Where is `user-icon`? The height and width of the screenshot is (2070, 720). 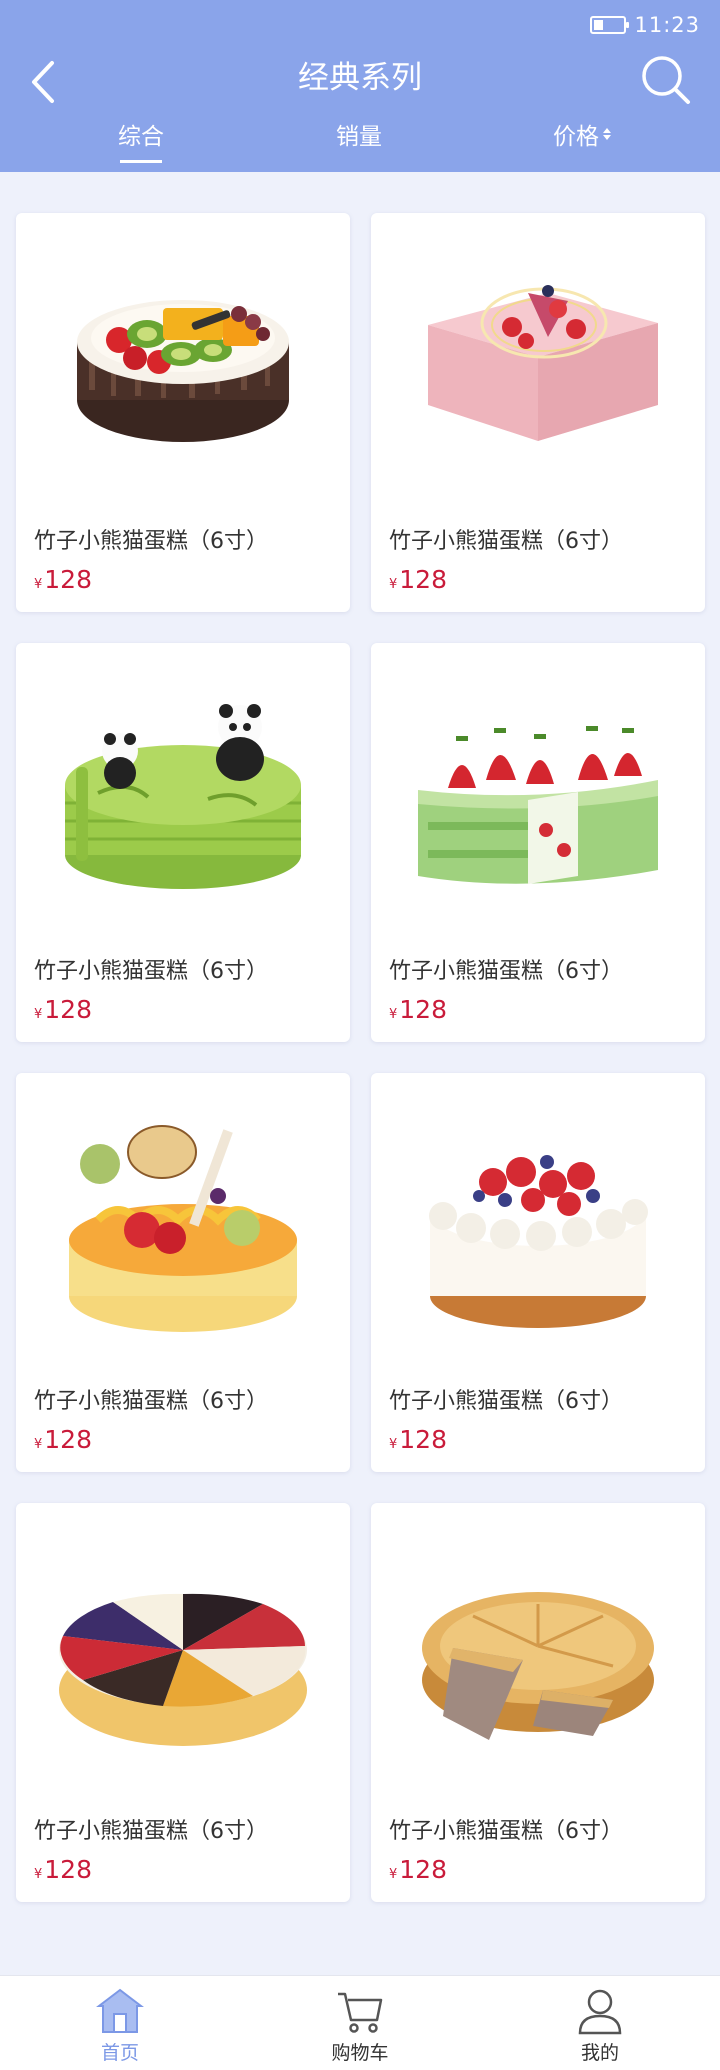
user-icon is located at coordinates (600, 2012).